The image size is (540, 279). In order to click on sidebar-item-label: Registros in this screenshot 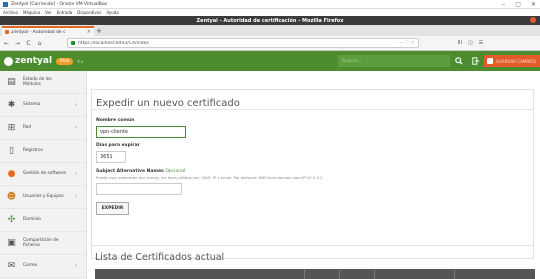, I will do `click(33, 151)`.